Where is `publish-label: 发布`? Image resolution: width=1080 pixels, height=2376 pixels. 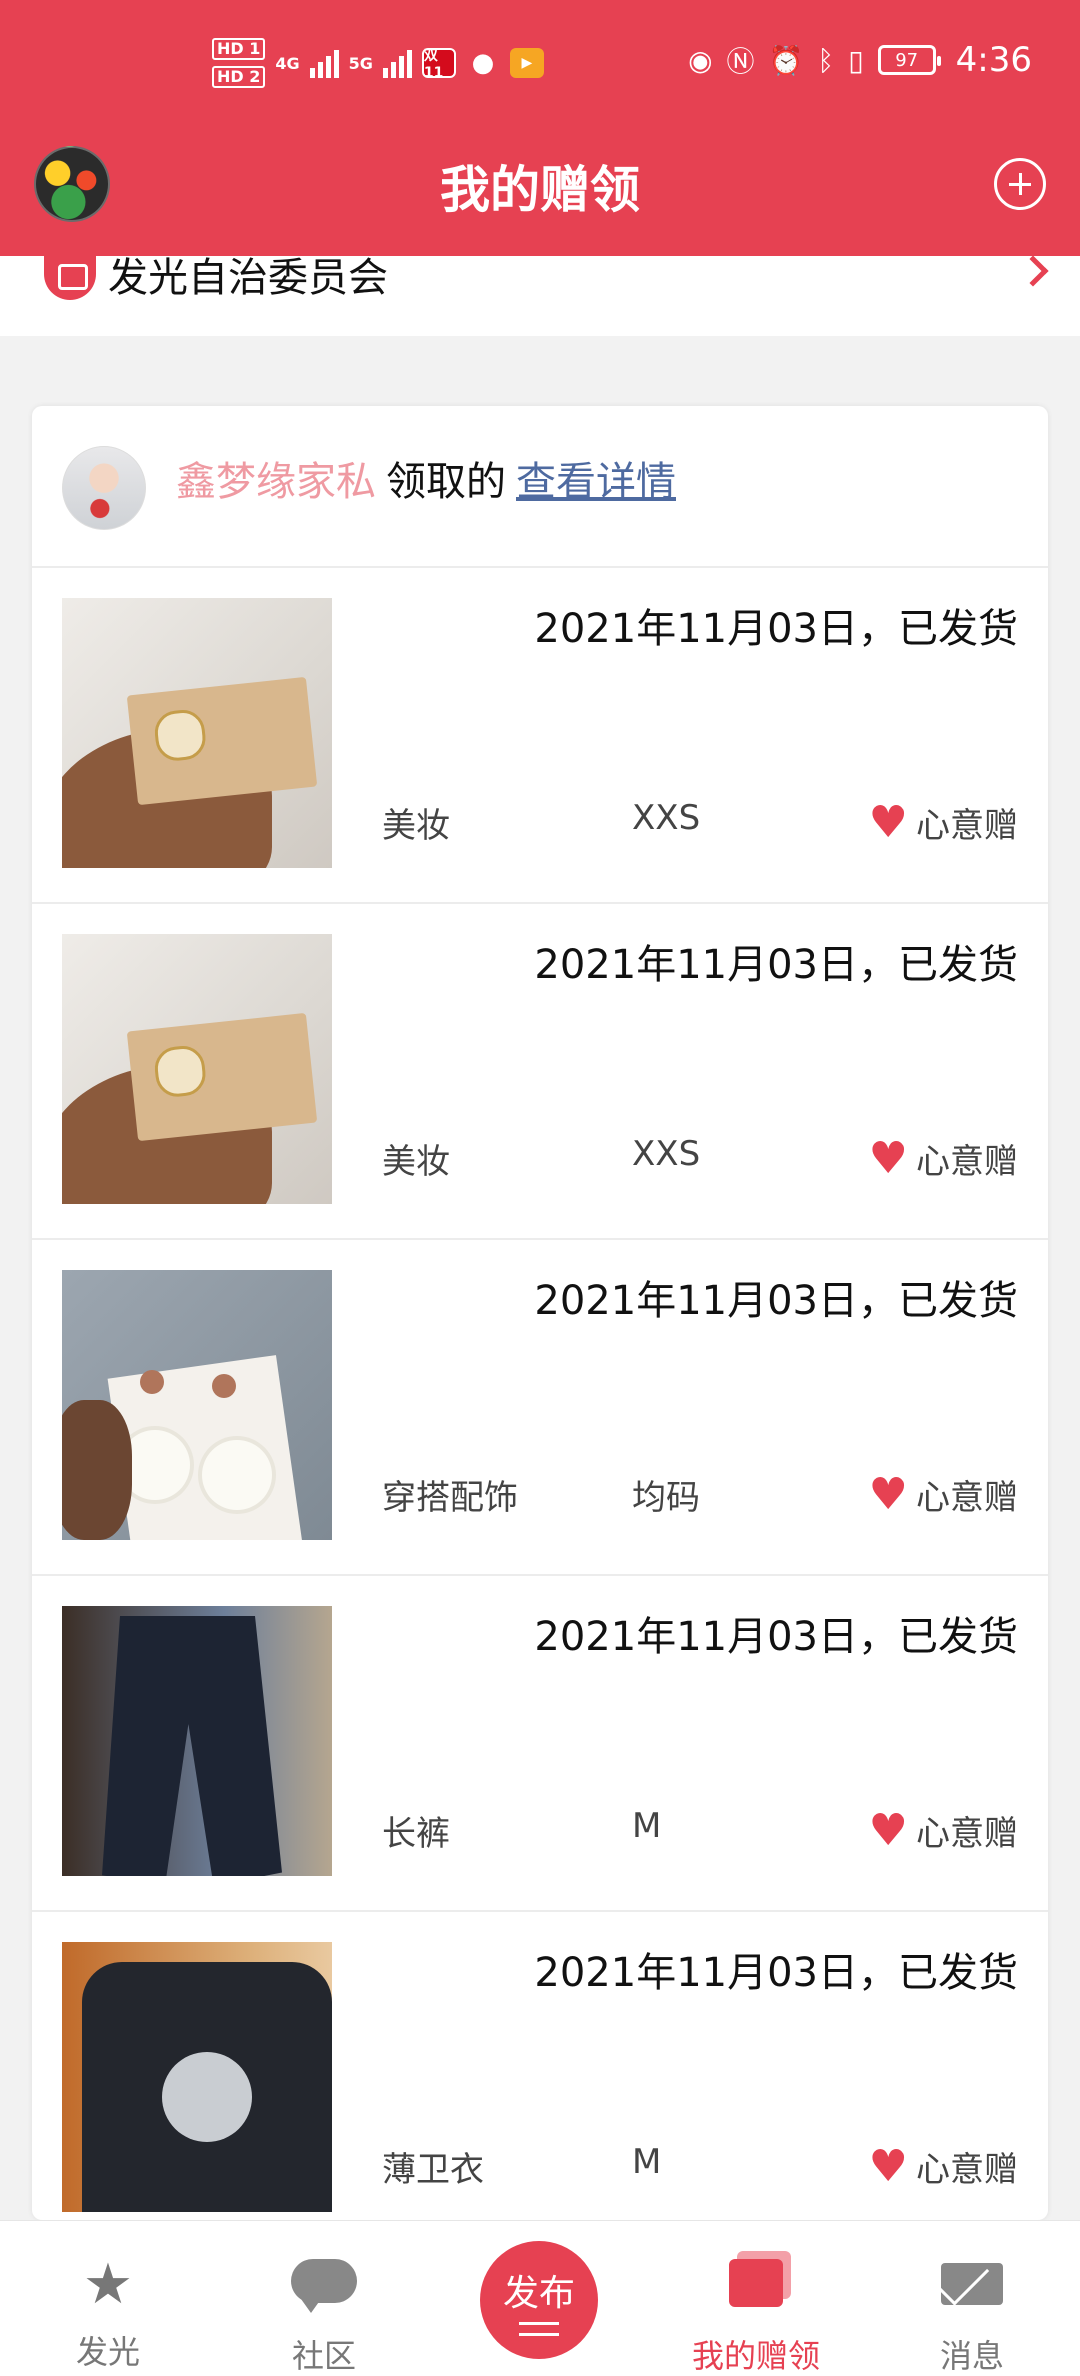 publish-label: 发布 is located at coordinates (538, 2293).